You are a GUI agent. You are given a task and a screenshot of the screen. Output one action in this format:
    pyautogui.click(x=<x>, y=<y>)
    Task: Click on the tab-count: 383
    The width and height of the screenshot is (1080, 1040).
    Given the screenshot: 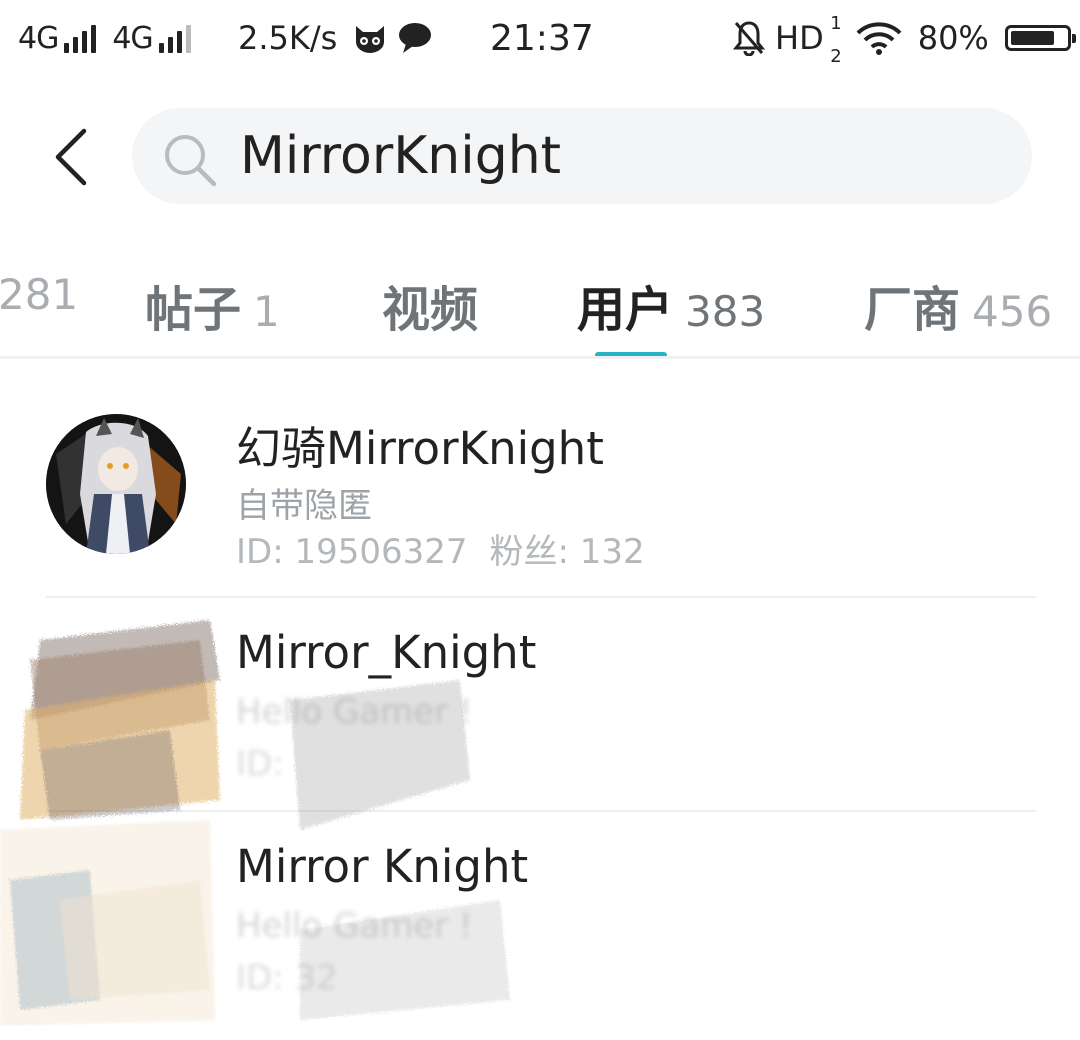 What is the action you would take?
    pyautogui.click(x=725, y=311)
    